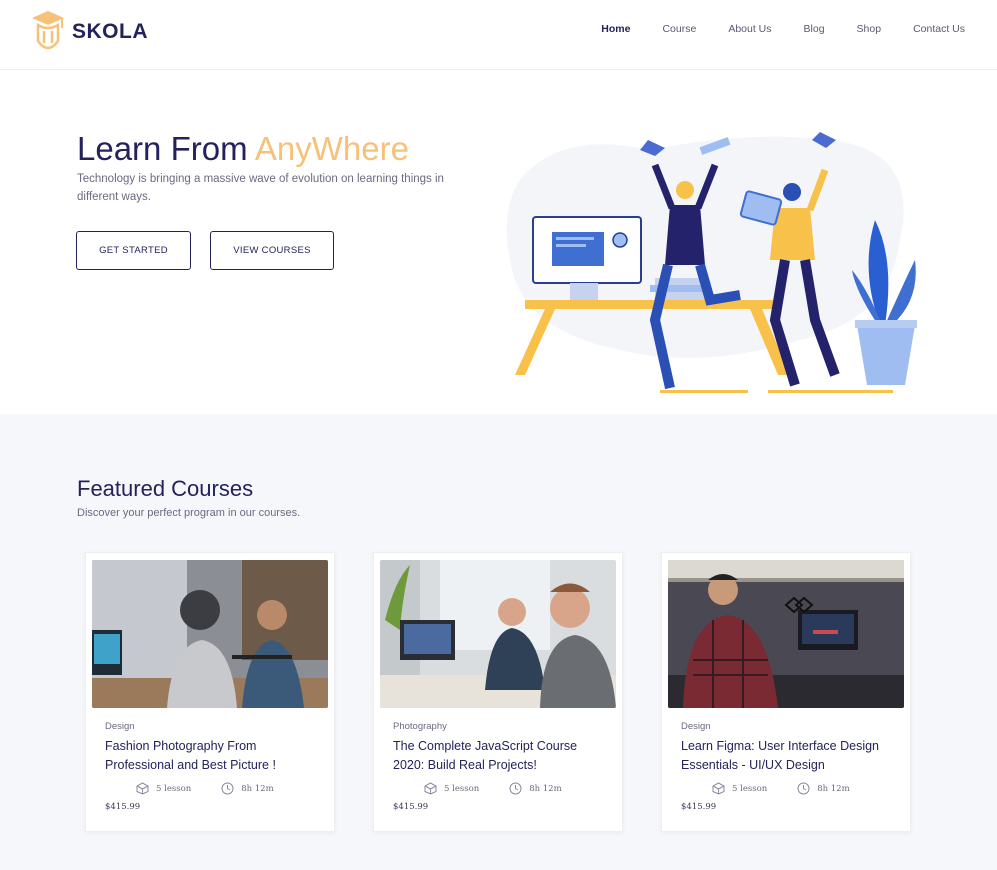 This screenshot has height=870, width=997. Describe the element at coordinates (814, 29) in the screenshot. I see `nav-blog: Blog` at that location.